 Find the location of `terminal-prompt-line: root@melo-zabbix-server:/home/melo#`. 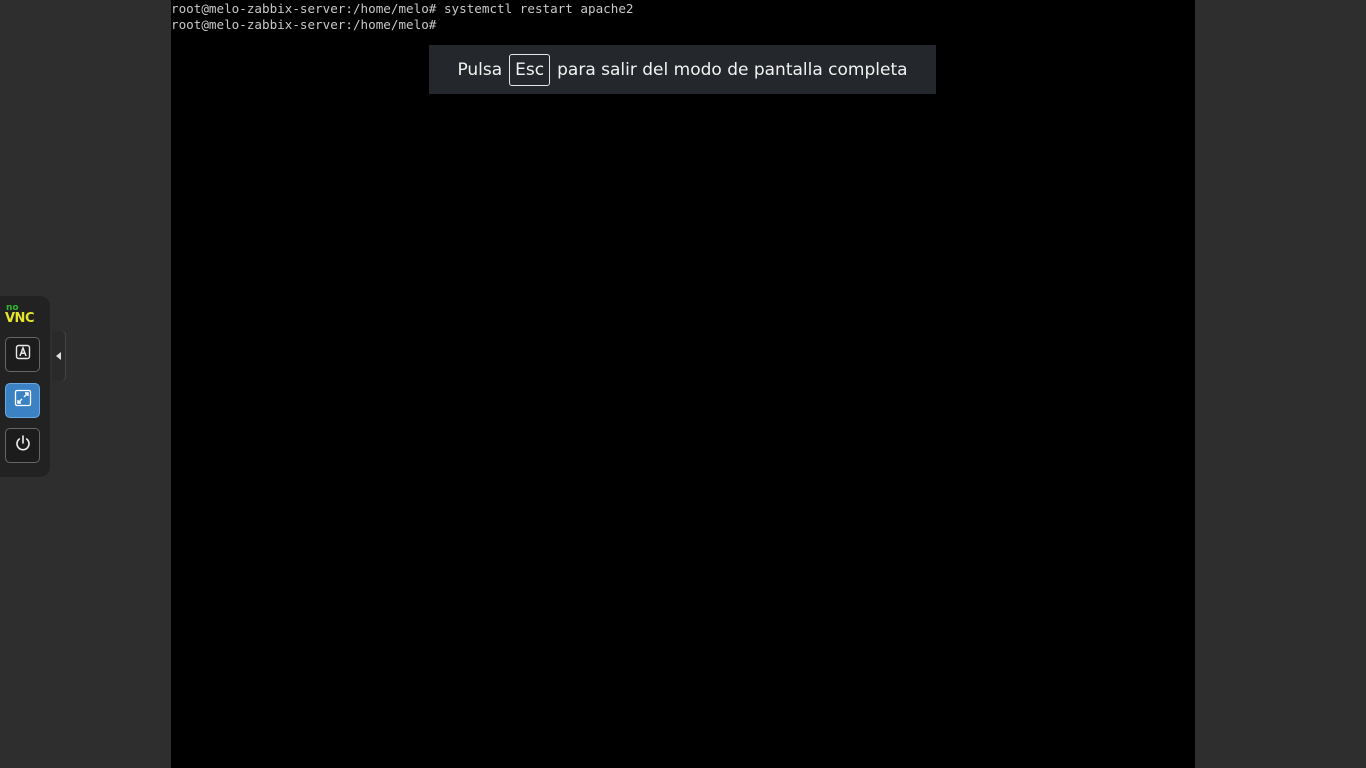

terminal-prompt-line: root@melo-zabbix-server:/home/melo# is located at coordinates (304, 24).